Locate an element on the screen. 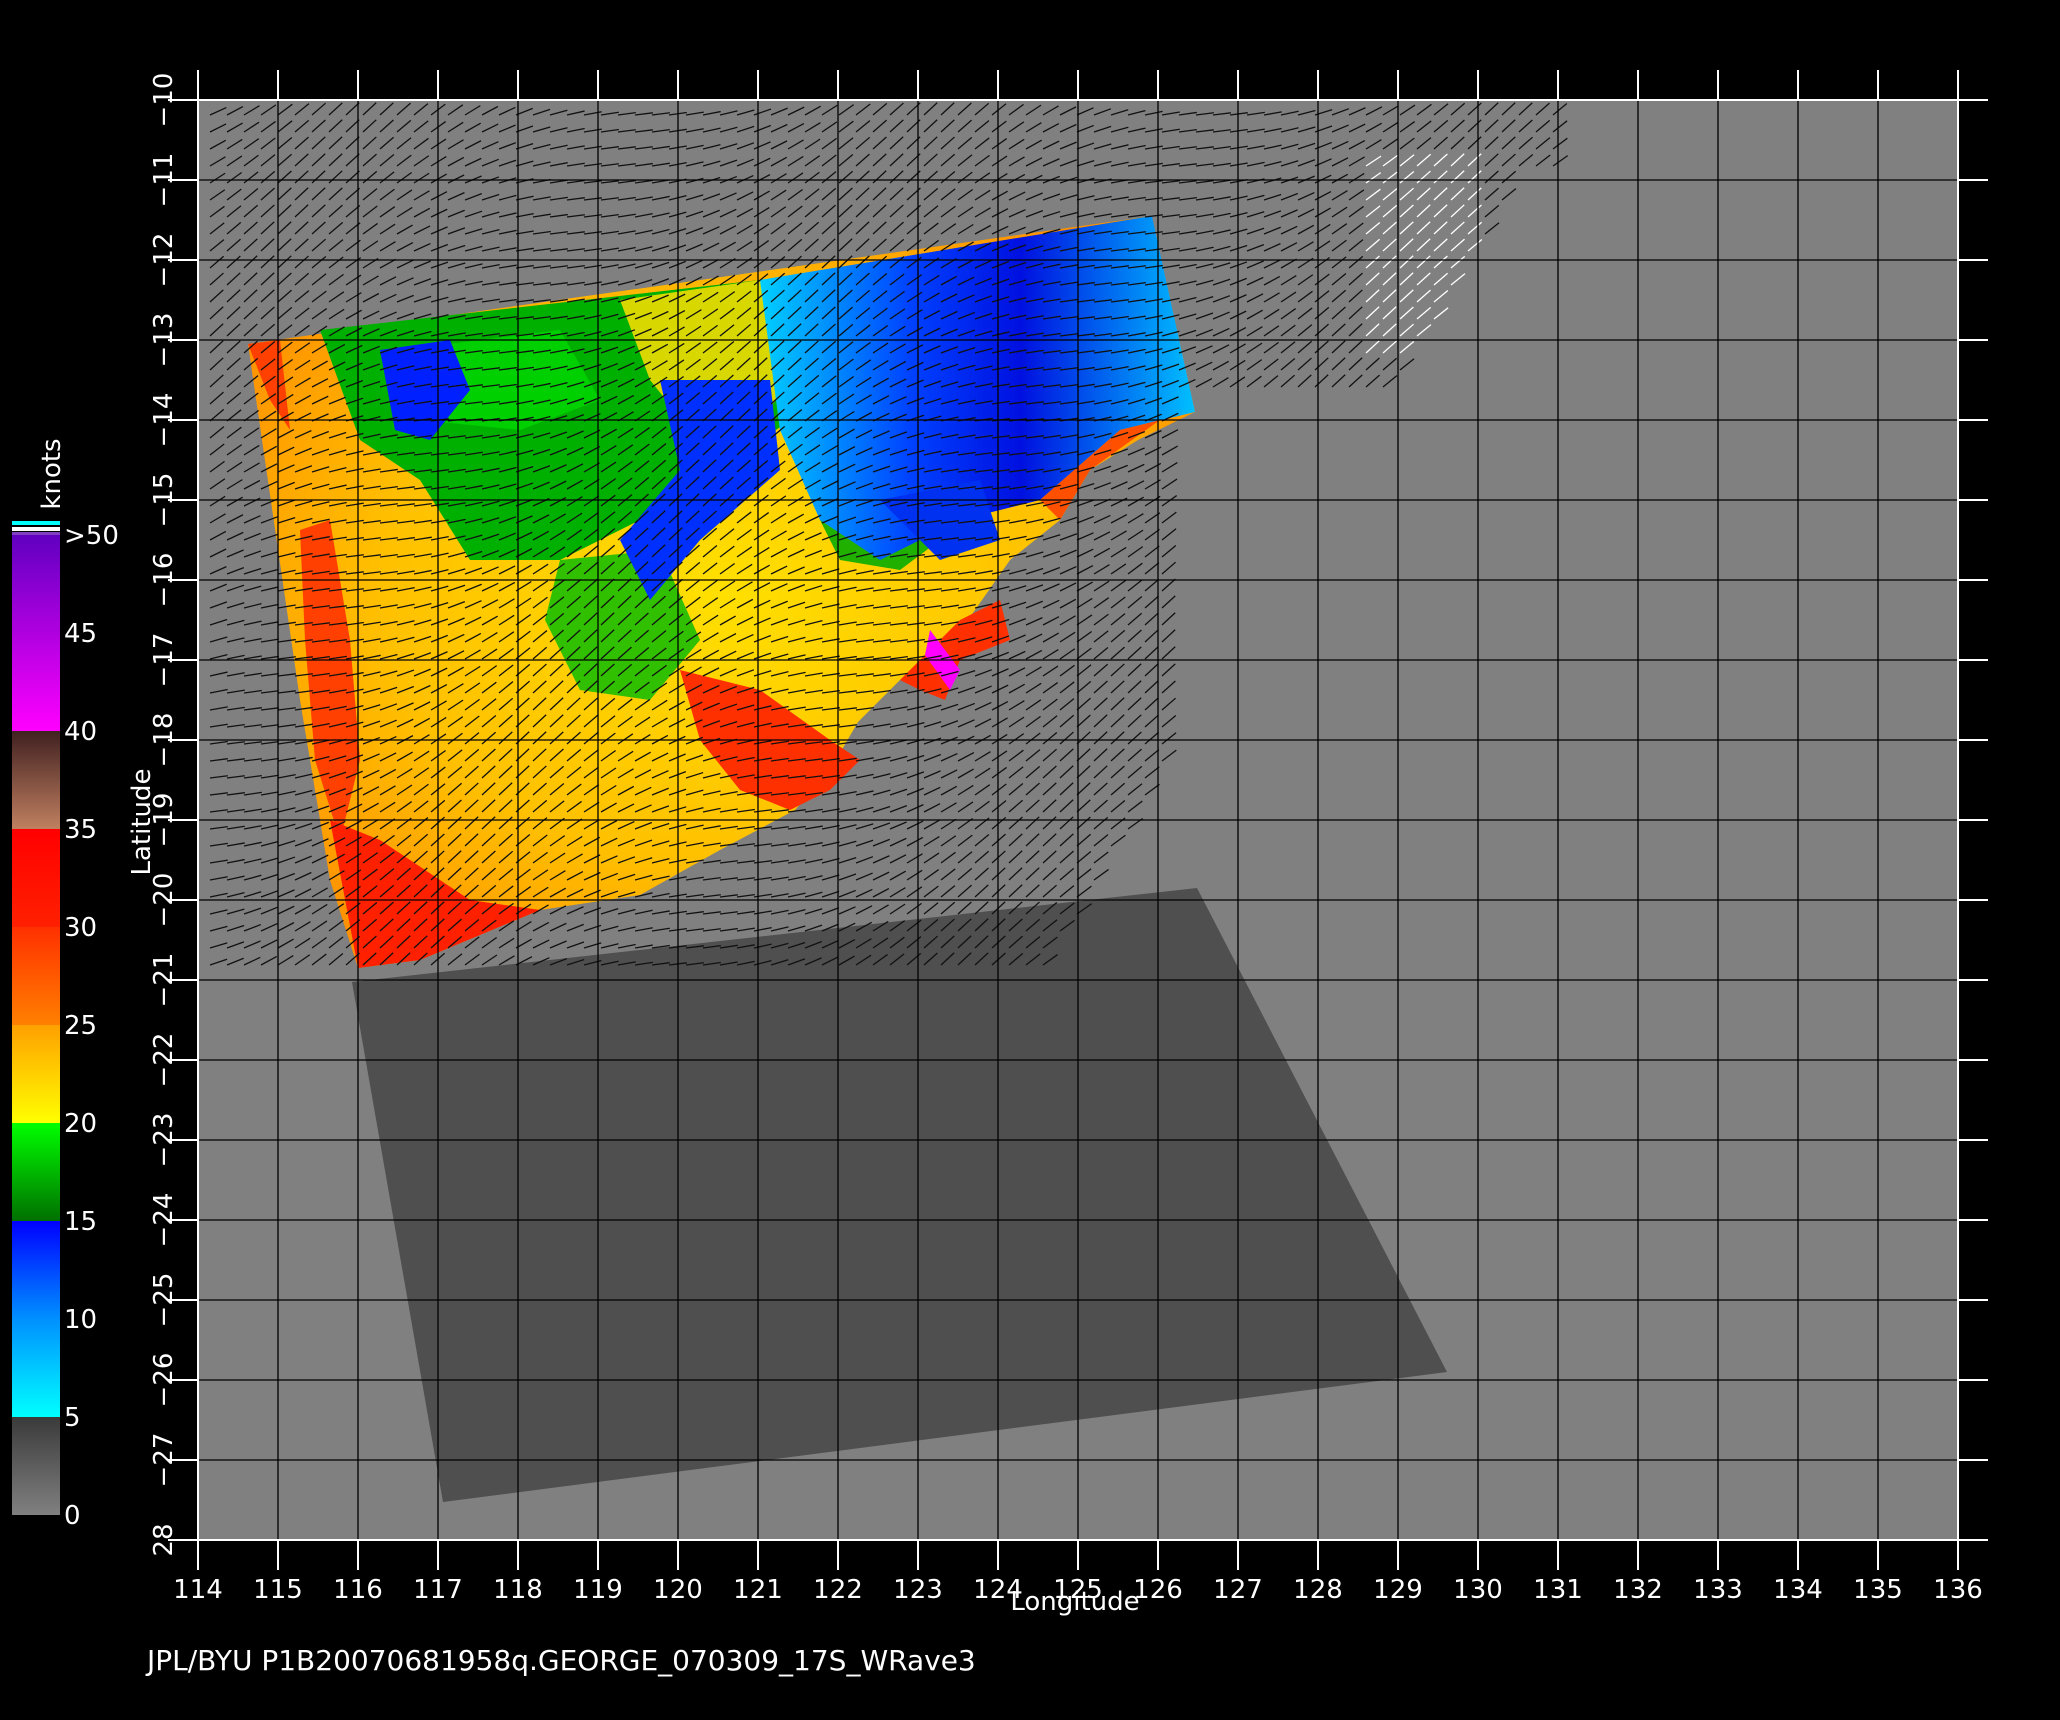  lat-tick-label: −25 is located at coordinates (164, 1300).